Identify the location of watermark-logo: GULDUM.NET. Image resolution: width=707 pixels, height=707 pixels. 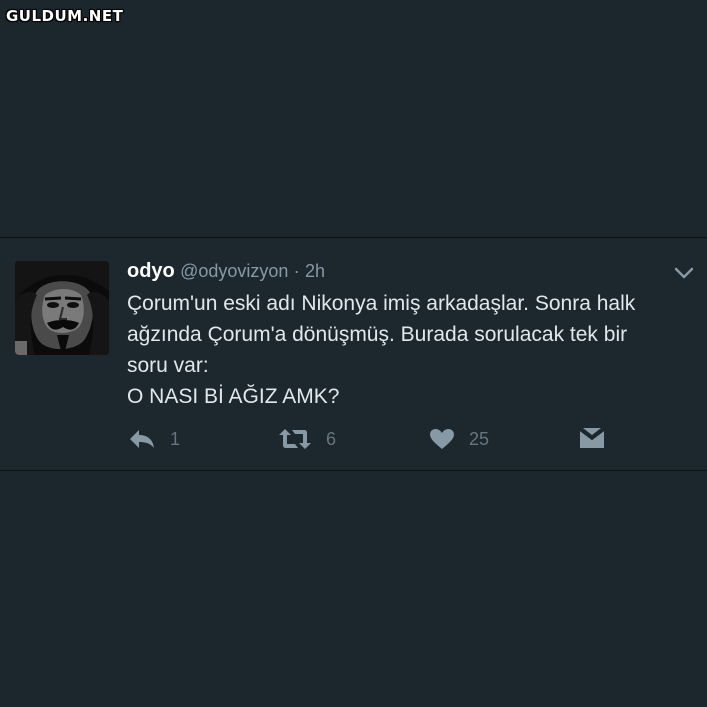
(65, 16).